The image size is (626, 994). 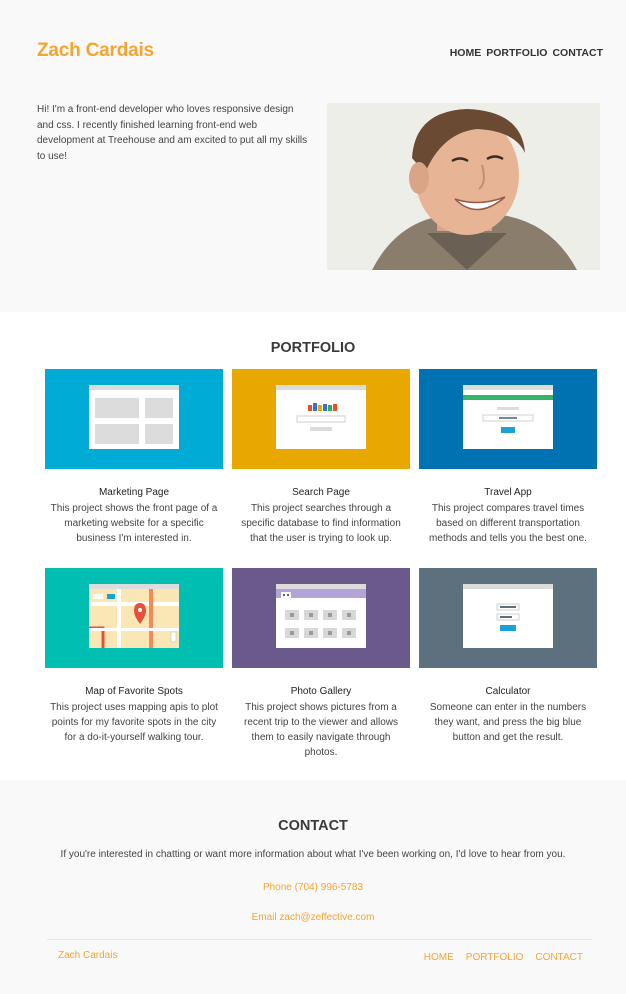 I want to click on card-title: Marketing Page, so click(x=134, y=492).